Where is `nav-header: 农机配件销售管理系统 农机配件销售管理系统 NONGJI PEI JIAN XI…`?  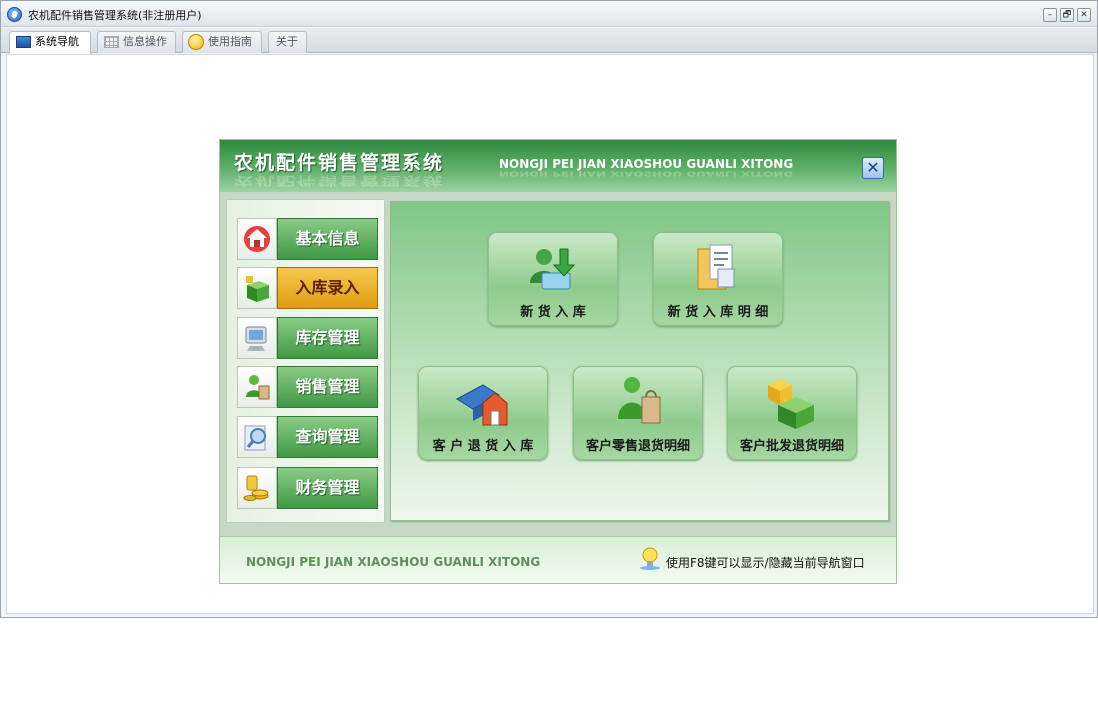 nav-header: 农机配件销售管理系统 农机配件销售管理系统 NONGJI PEI JIAN XI… is located at coordinates (558, 166).